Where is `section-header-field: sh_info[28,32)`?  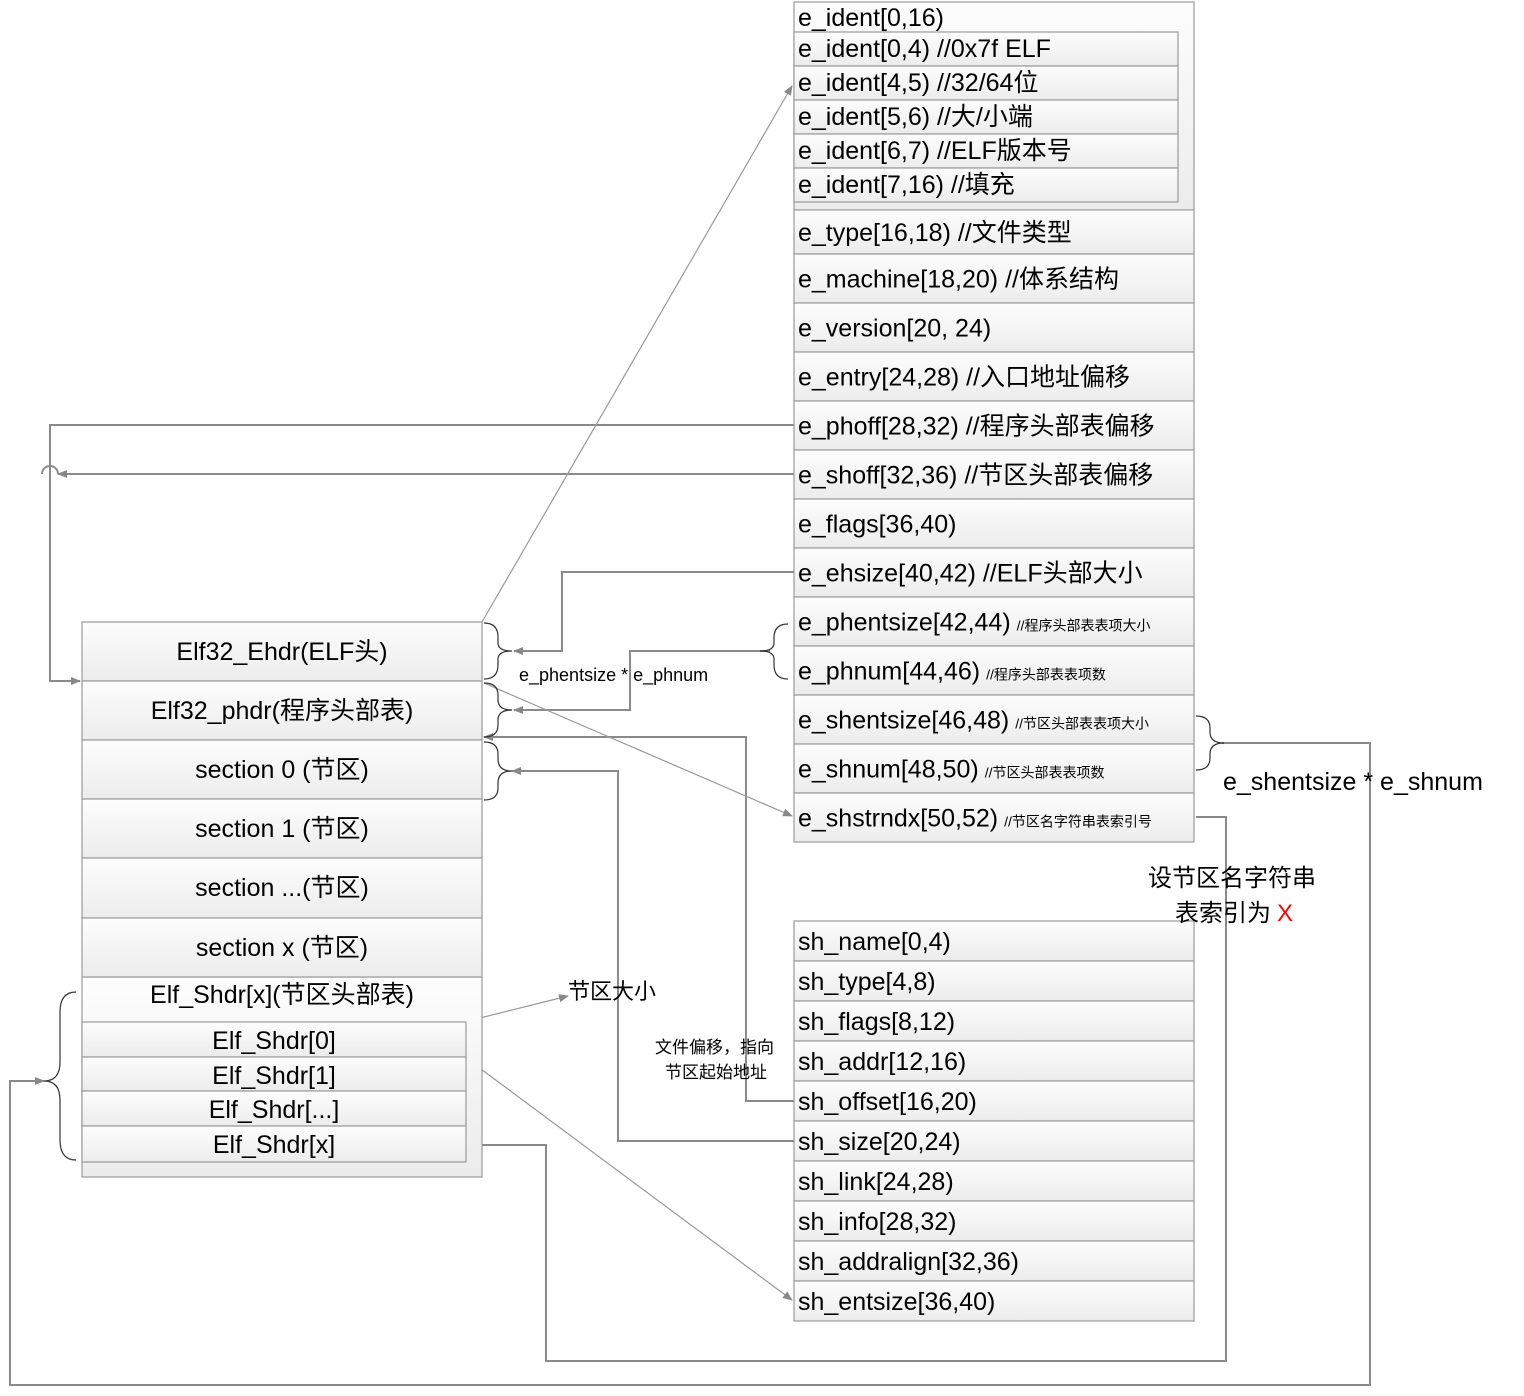
section-header-field: sh_info[28,32) is located at coordinates (877, 1222).